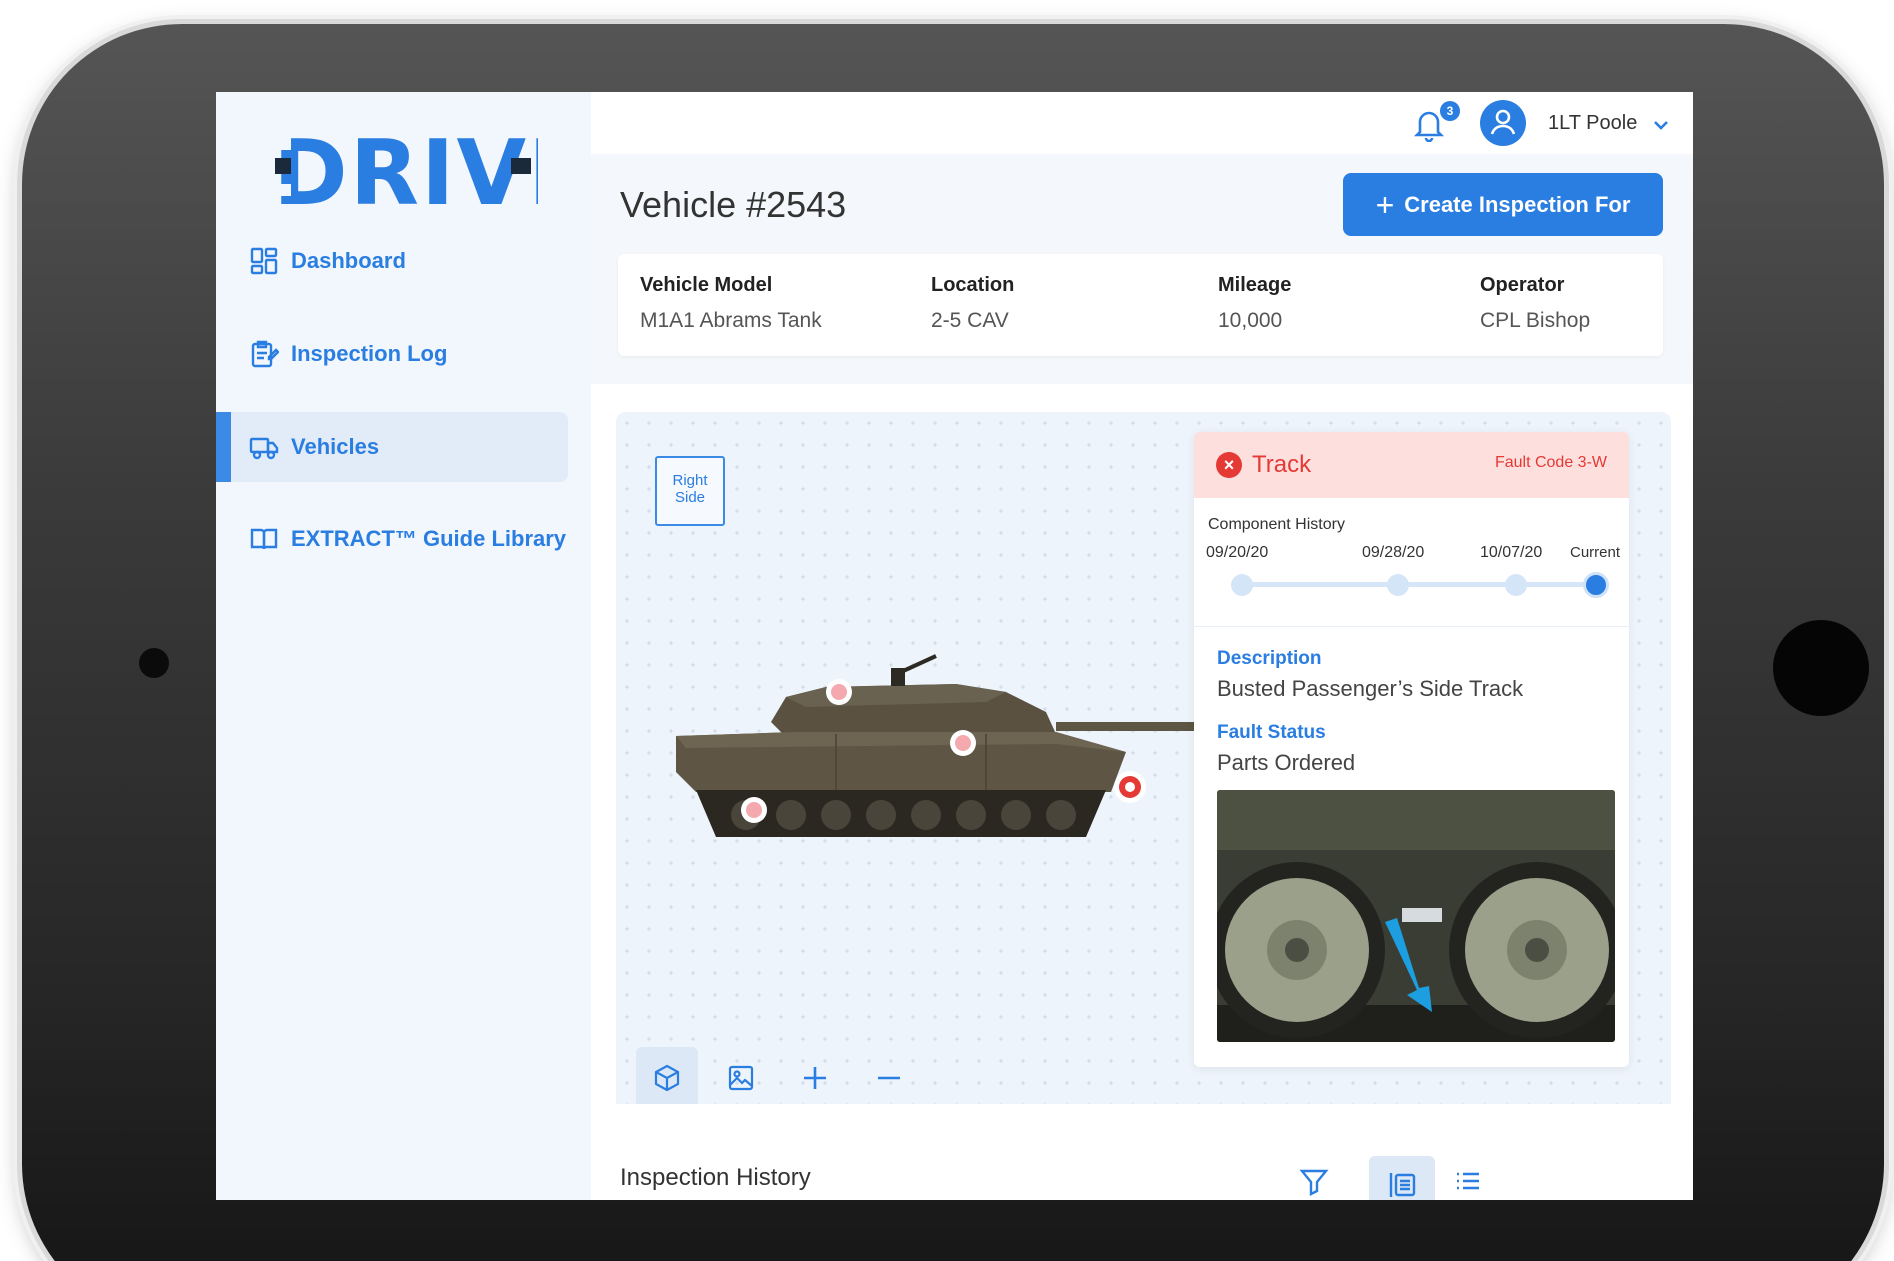 Image resolution: width=1894 pixels, height=1261 pixels. I want to click on info-location: Location 2-5 CAV, so click(972, 303).